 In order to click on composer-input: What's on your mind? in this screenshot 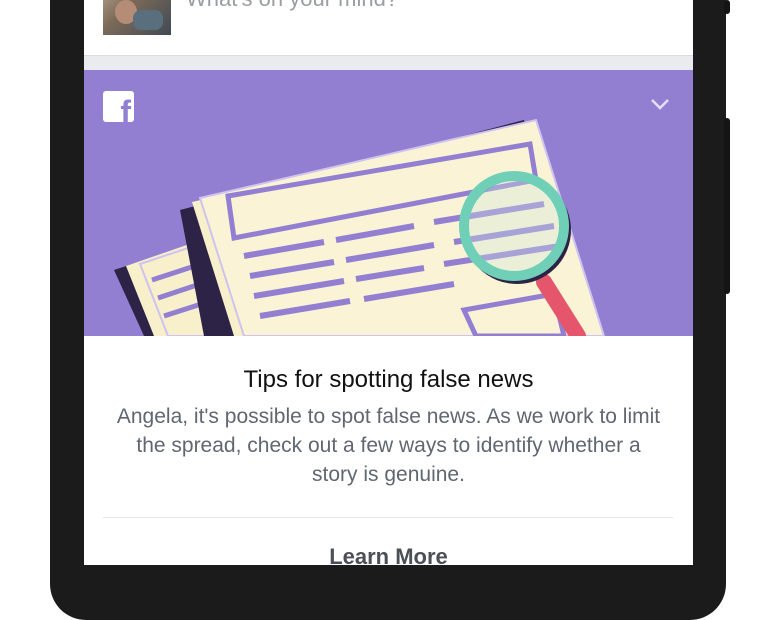, I will do `click(292, 6)`.